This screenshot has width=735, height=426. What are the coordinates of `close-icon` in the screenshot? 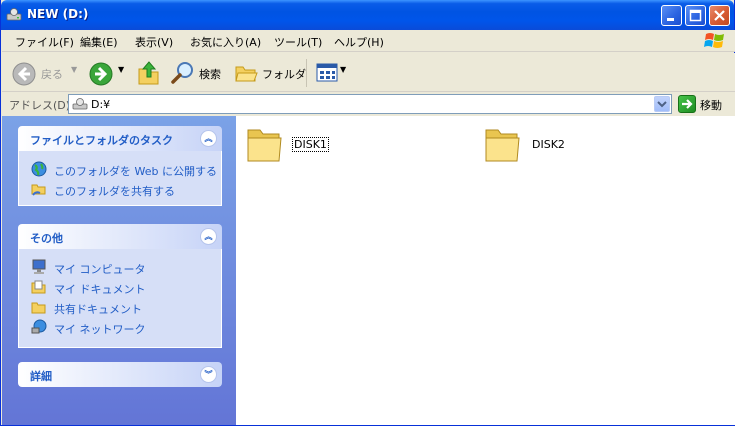 It's located at (719, 15).